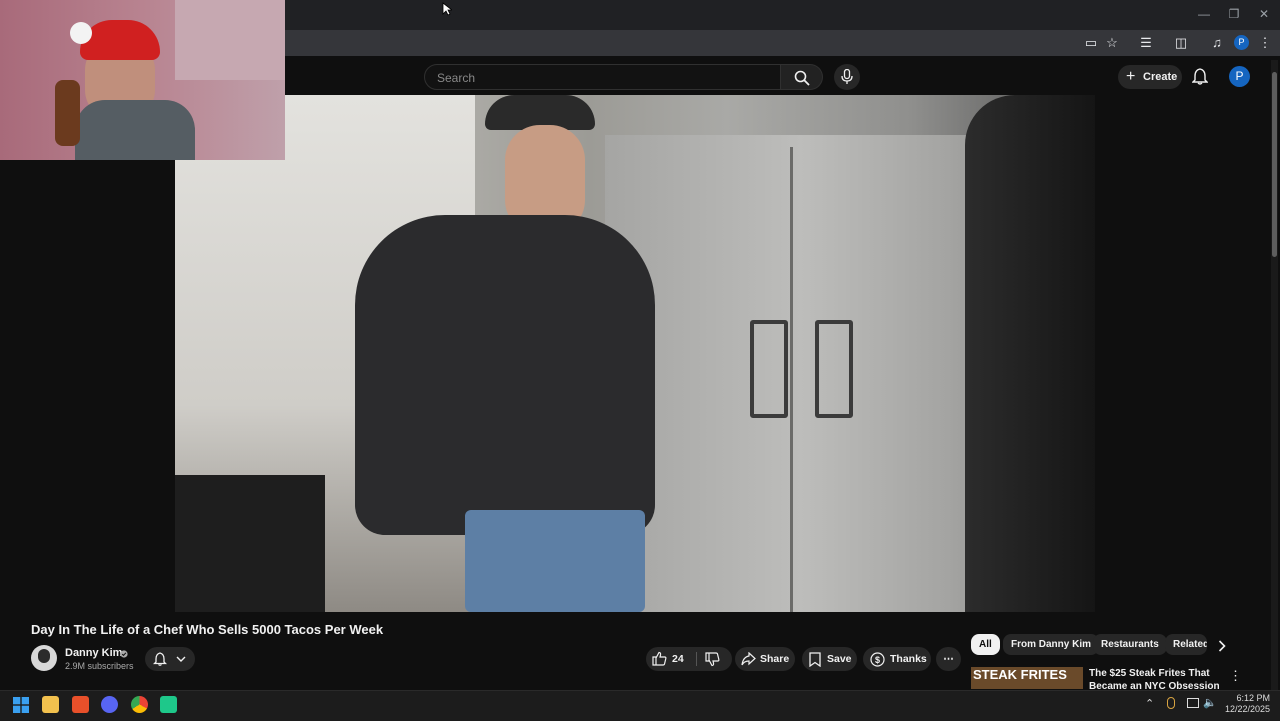 The width and height of the screenshot is (1280, 721). I want to click on close-window-icon: ✕, so click(1264, 14).